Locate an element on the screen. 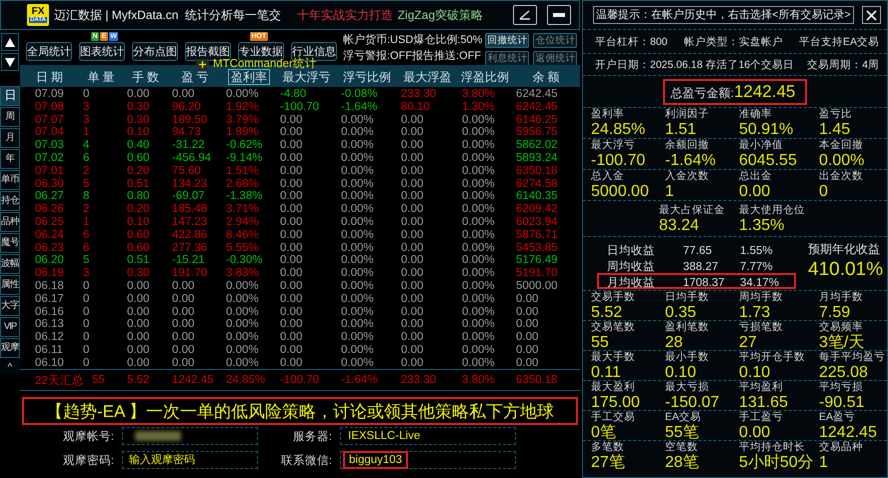 The height and width of the screenshot is (478, 888). period-tab: 单币 is located at coordinates (10, 180).